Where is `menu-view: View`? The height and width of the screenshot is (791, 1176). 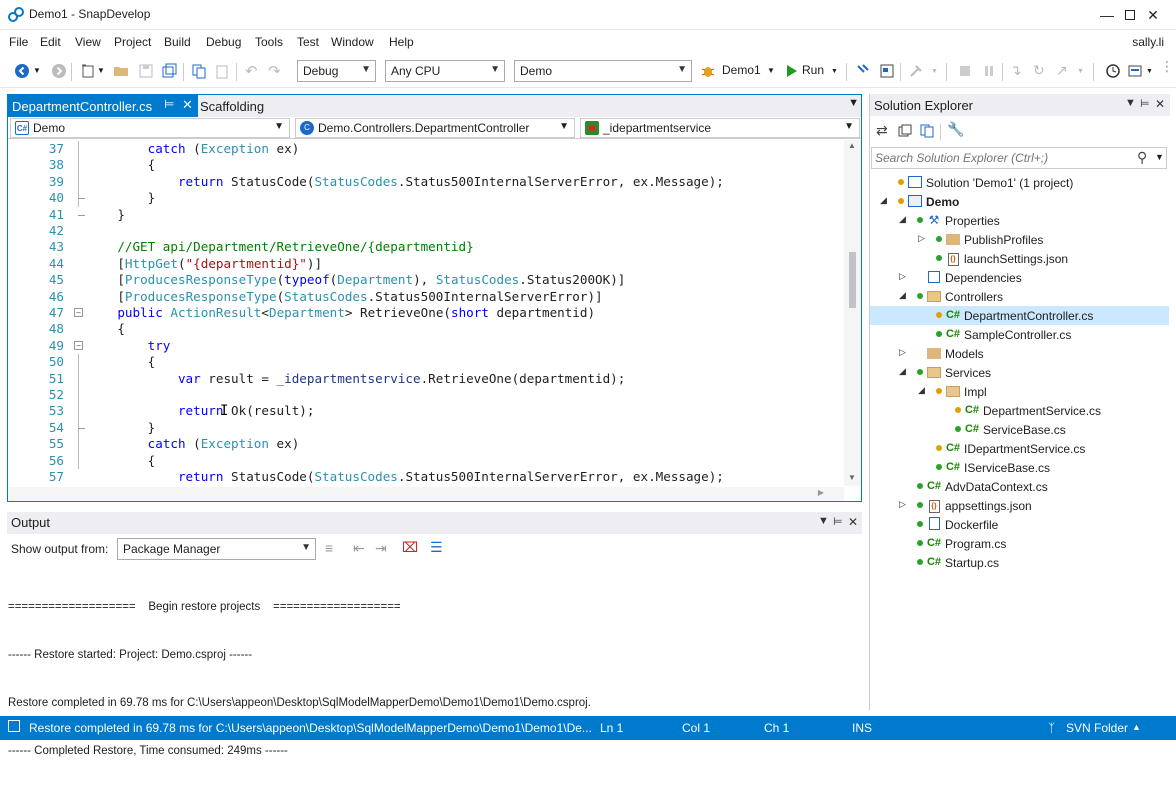 menu-view: View is located at coordinates (88, 42).